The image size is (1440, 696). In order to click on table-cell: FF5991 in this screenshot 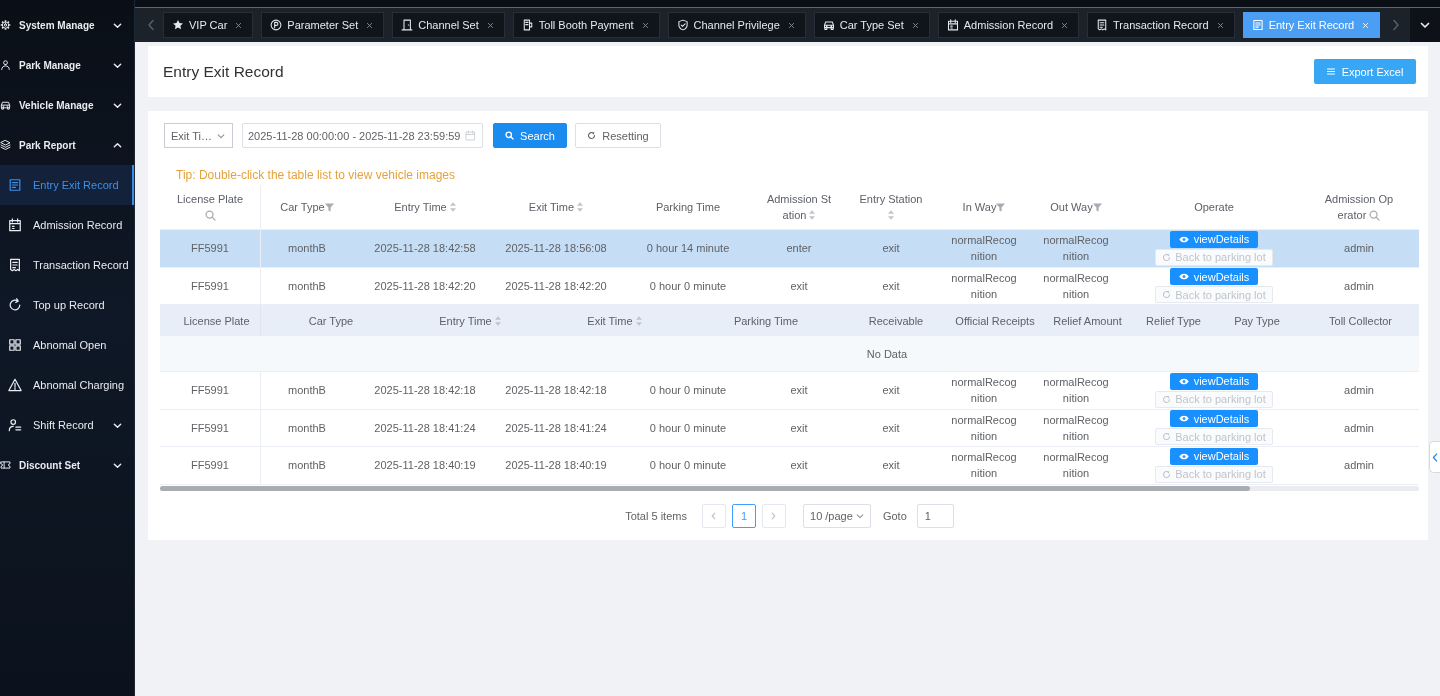, I will do `click(210, 390)`.